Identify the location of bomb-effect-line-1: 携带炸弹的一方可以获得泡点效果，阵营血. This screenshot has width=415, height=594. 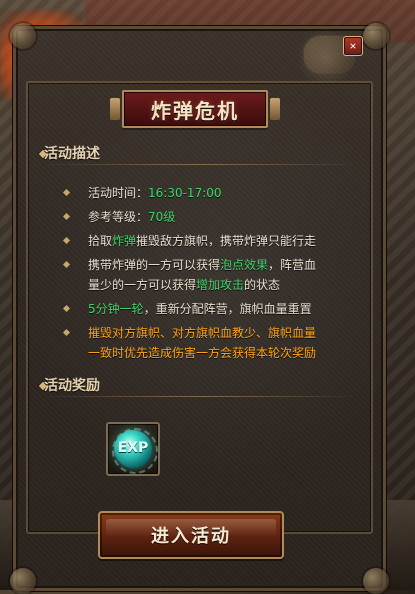
(223, 265).